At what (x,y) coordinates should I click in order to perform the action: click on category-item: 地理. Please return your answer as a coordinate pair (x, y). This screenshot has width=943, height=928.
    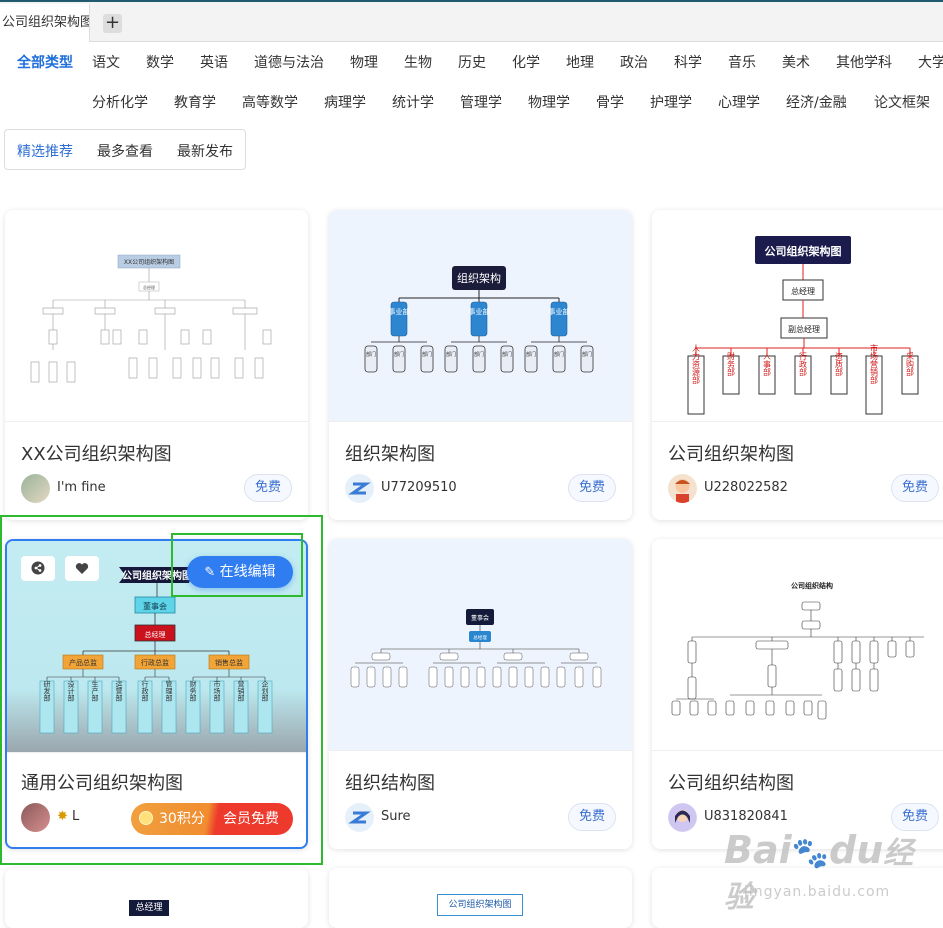
    Looking at the image, I should click on (580, 62).